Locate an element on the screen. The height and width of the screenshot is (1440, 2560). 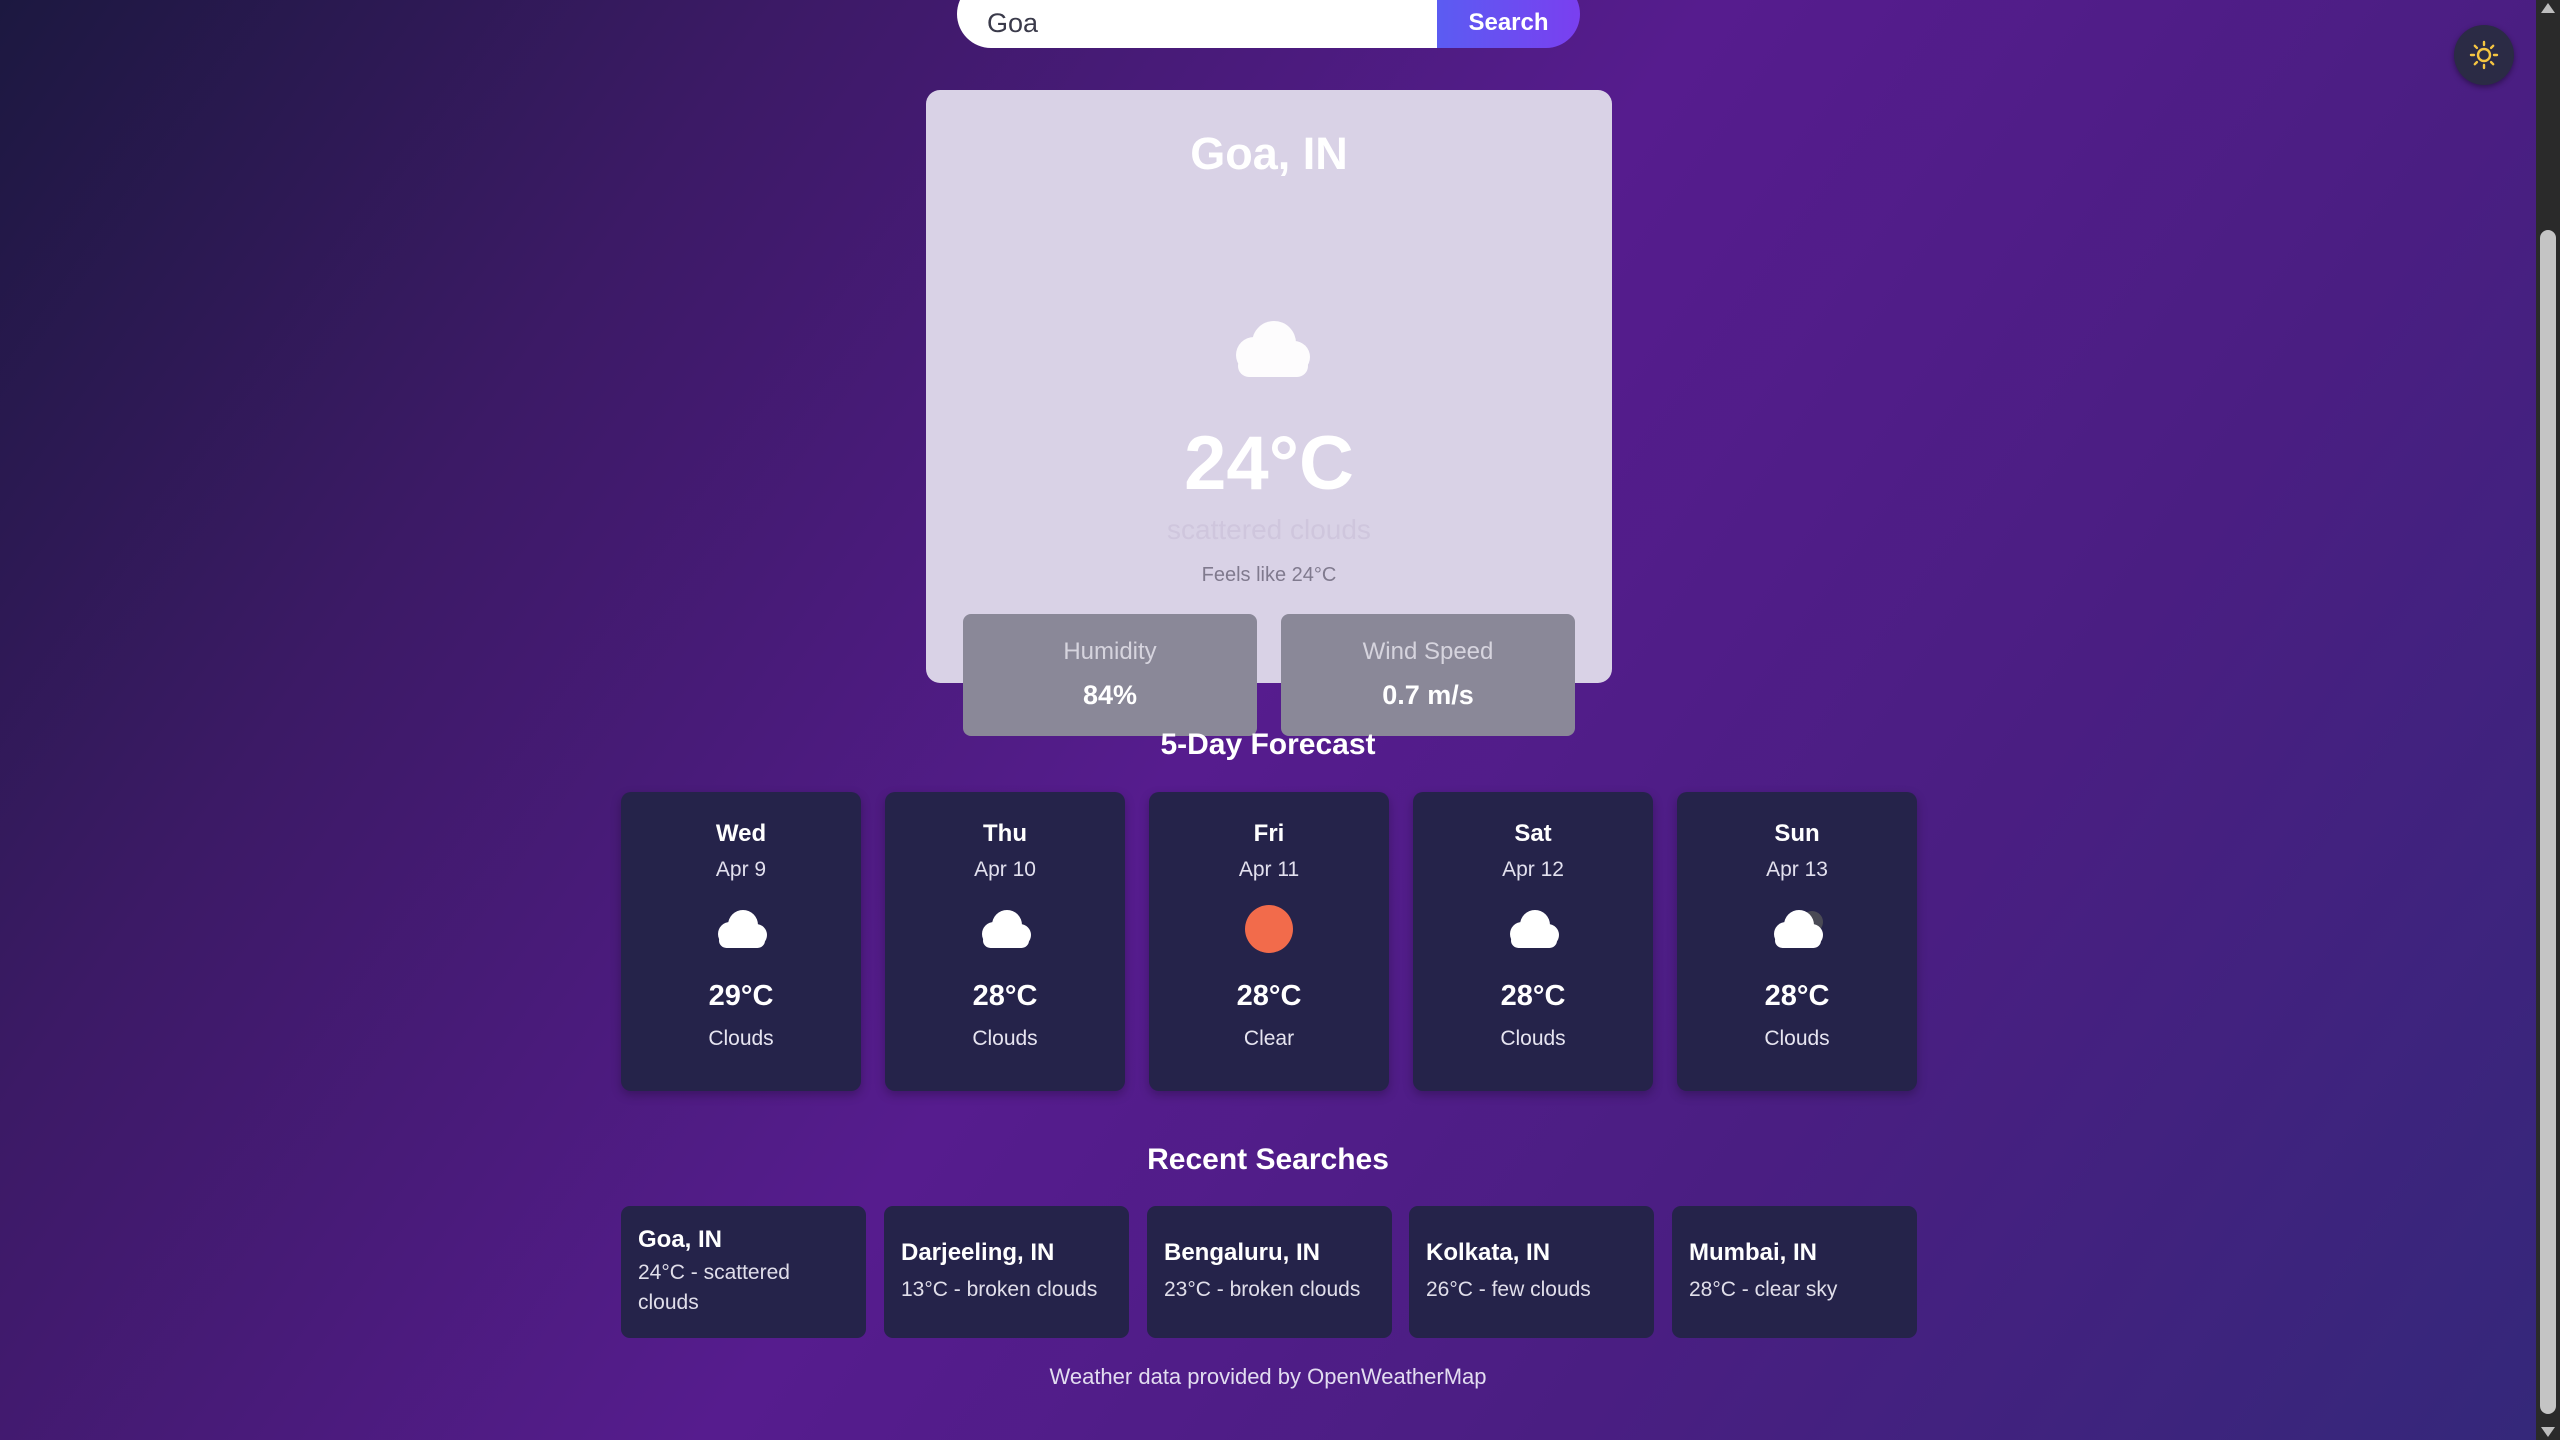
humidity-value: 84% is located at coordinates (1110, 695).